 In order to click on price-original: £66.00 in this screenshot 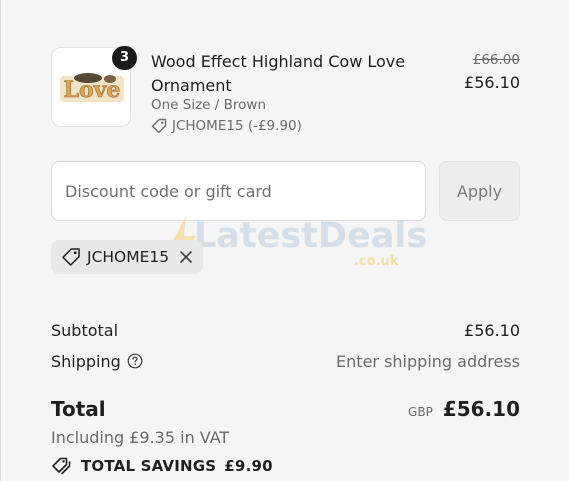, I will do `click(496, 60)`.